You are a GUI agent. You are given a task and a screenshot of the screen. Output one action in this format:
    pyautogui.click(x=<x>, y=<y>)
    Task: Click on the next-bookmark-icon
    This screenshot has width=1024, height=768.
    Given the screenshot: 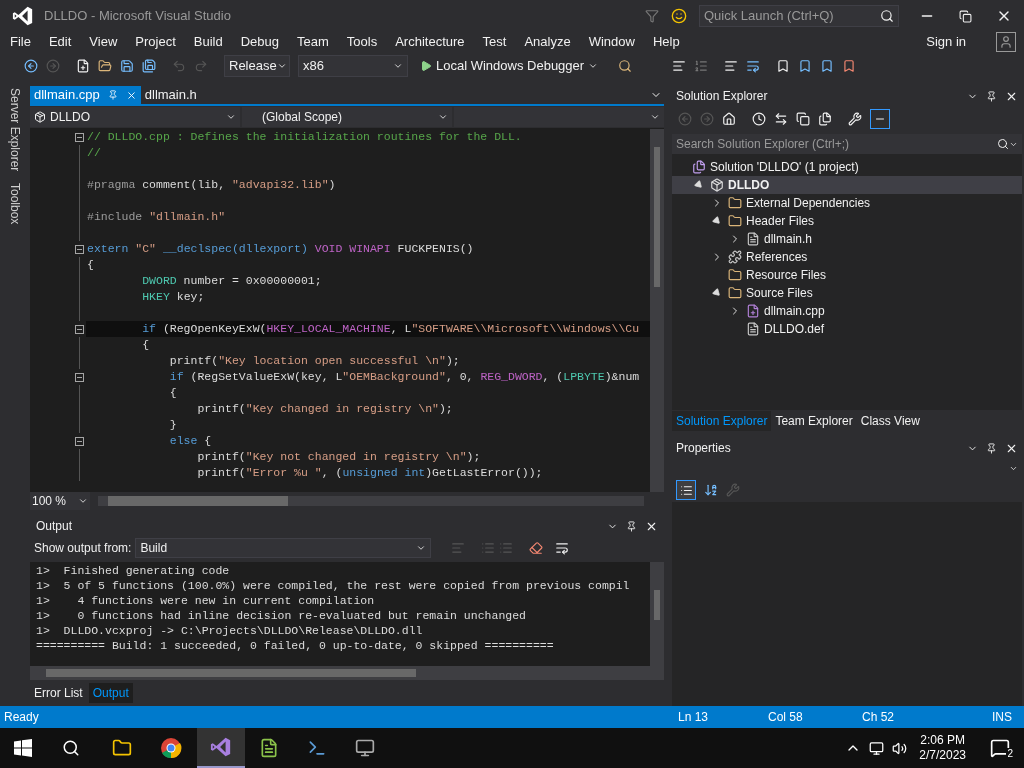 What is the action you would take?
    pyautogui.click(x=827, y=66)
    